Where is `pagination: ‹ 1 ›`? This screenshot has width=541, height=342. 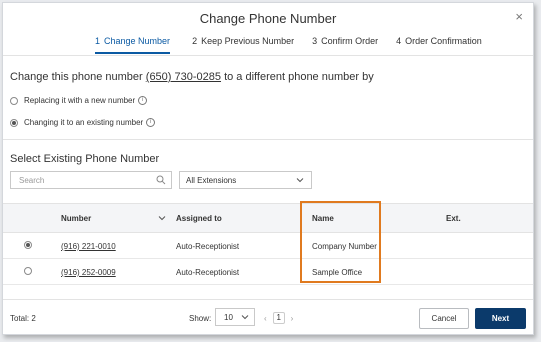
pagination: ‹ 1 › is located at coordinates (278, 318).